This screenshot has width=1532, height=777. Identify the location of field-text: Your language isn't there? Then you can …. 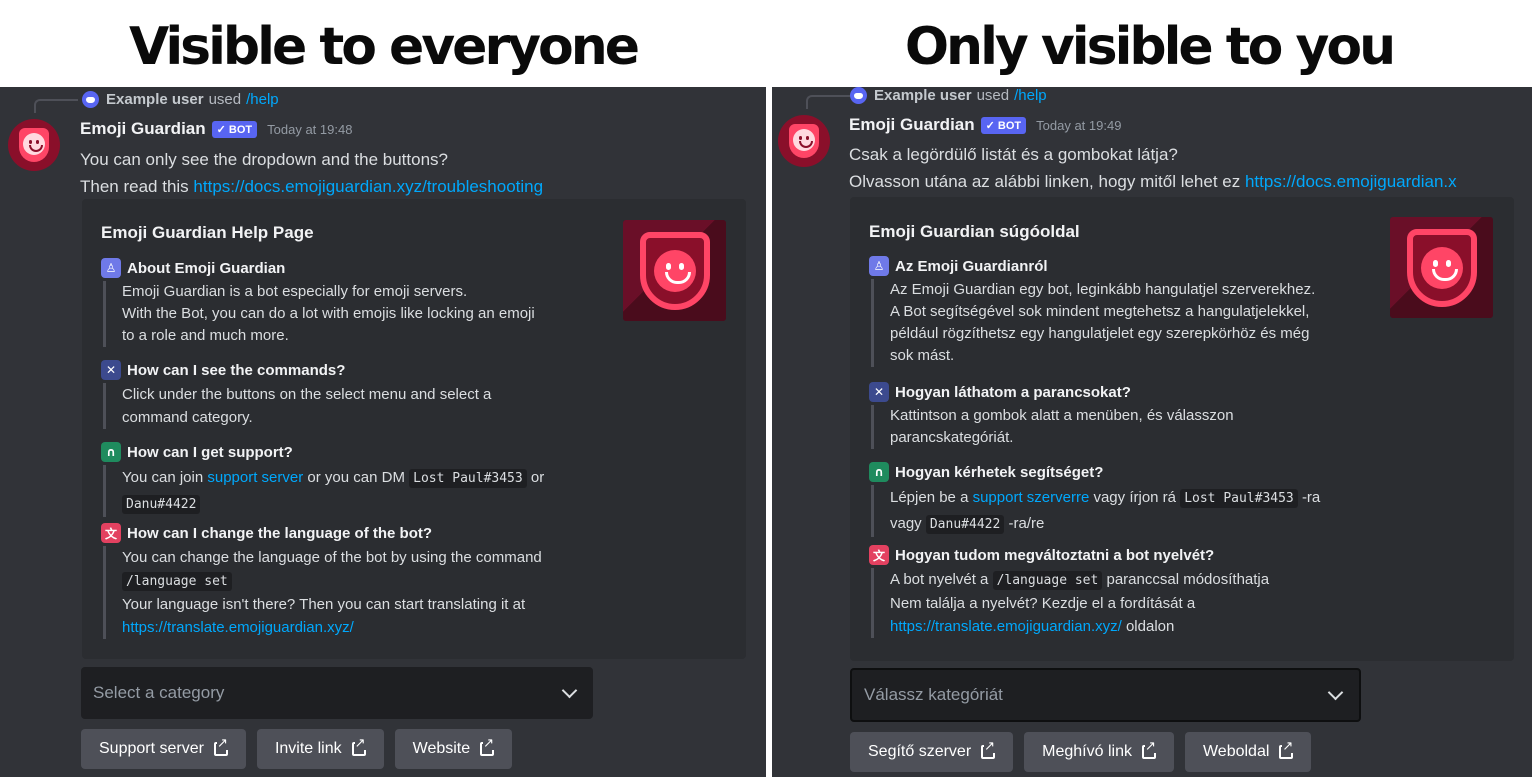
(324, 604).